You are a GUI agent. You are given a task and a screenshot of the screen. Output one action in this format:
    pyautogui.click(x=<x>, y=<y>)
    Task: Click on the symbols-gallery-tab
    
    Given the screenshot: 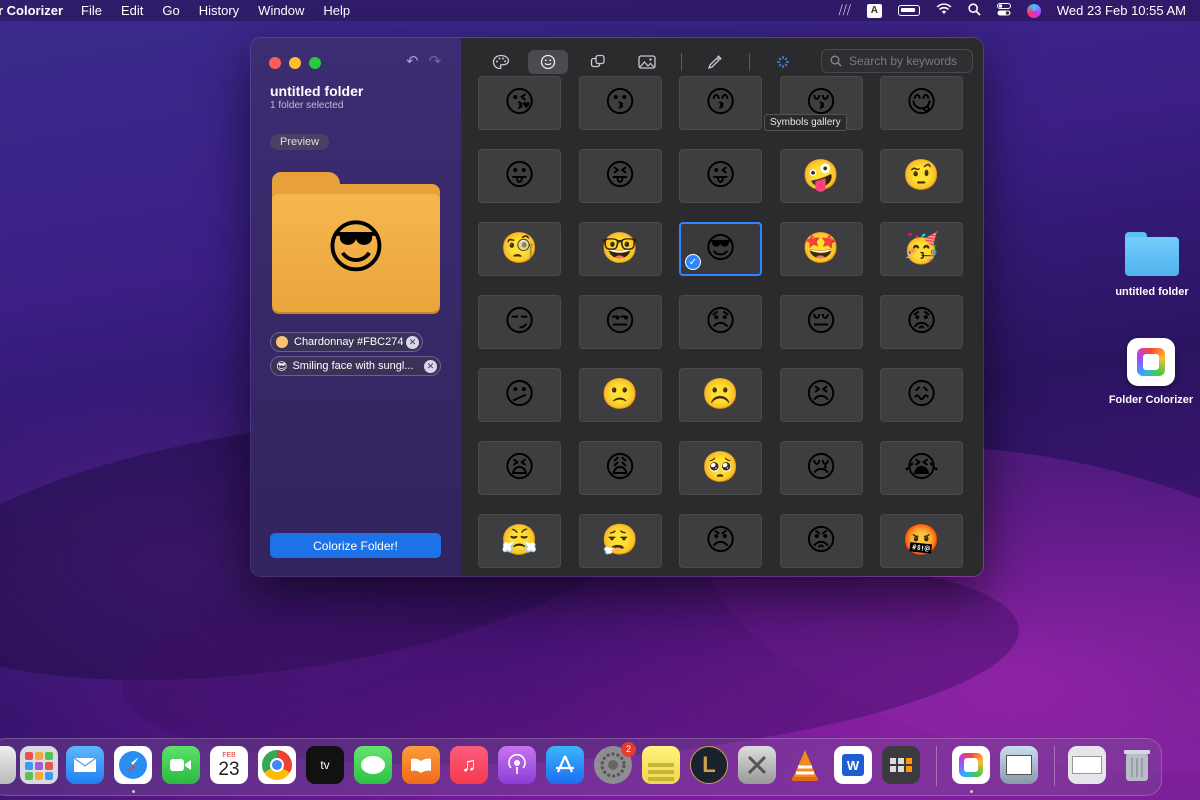 What is the action you would take?
    pyautogui.click(x=548, y=62)
    